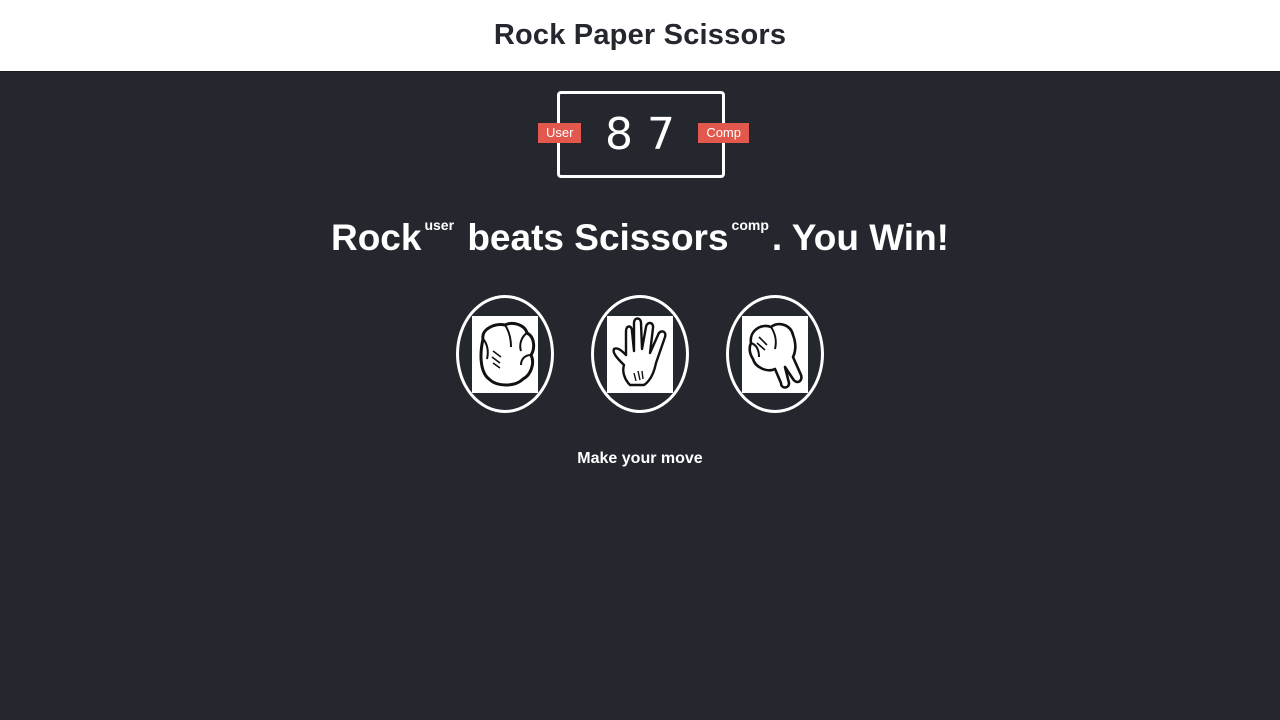 The image size is (1280, 720). I want to click on result-verb: beats, so click(515, 237).